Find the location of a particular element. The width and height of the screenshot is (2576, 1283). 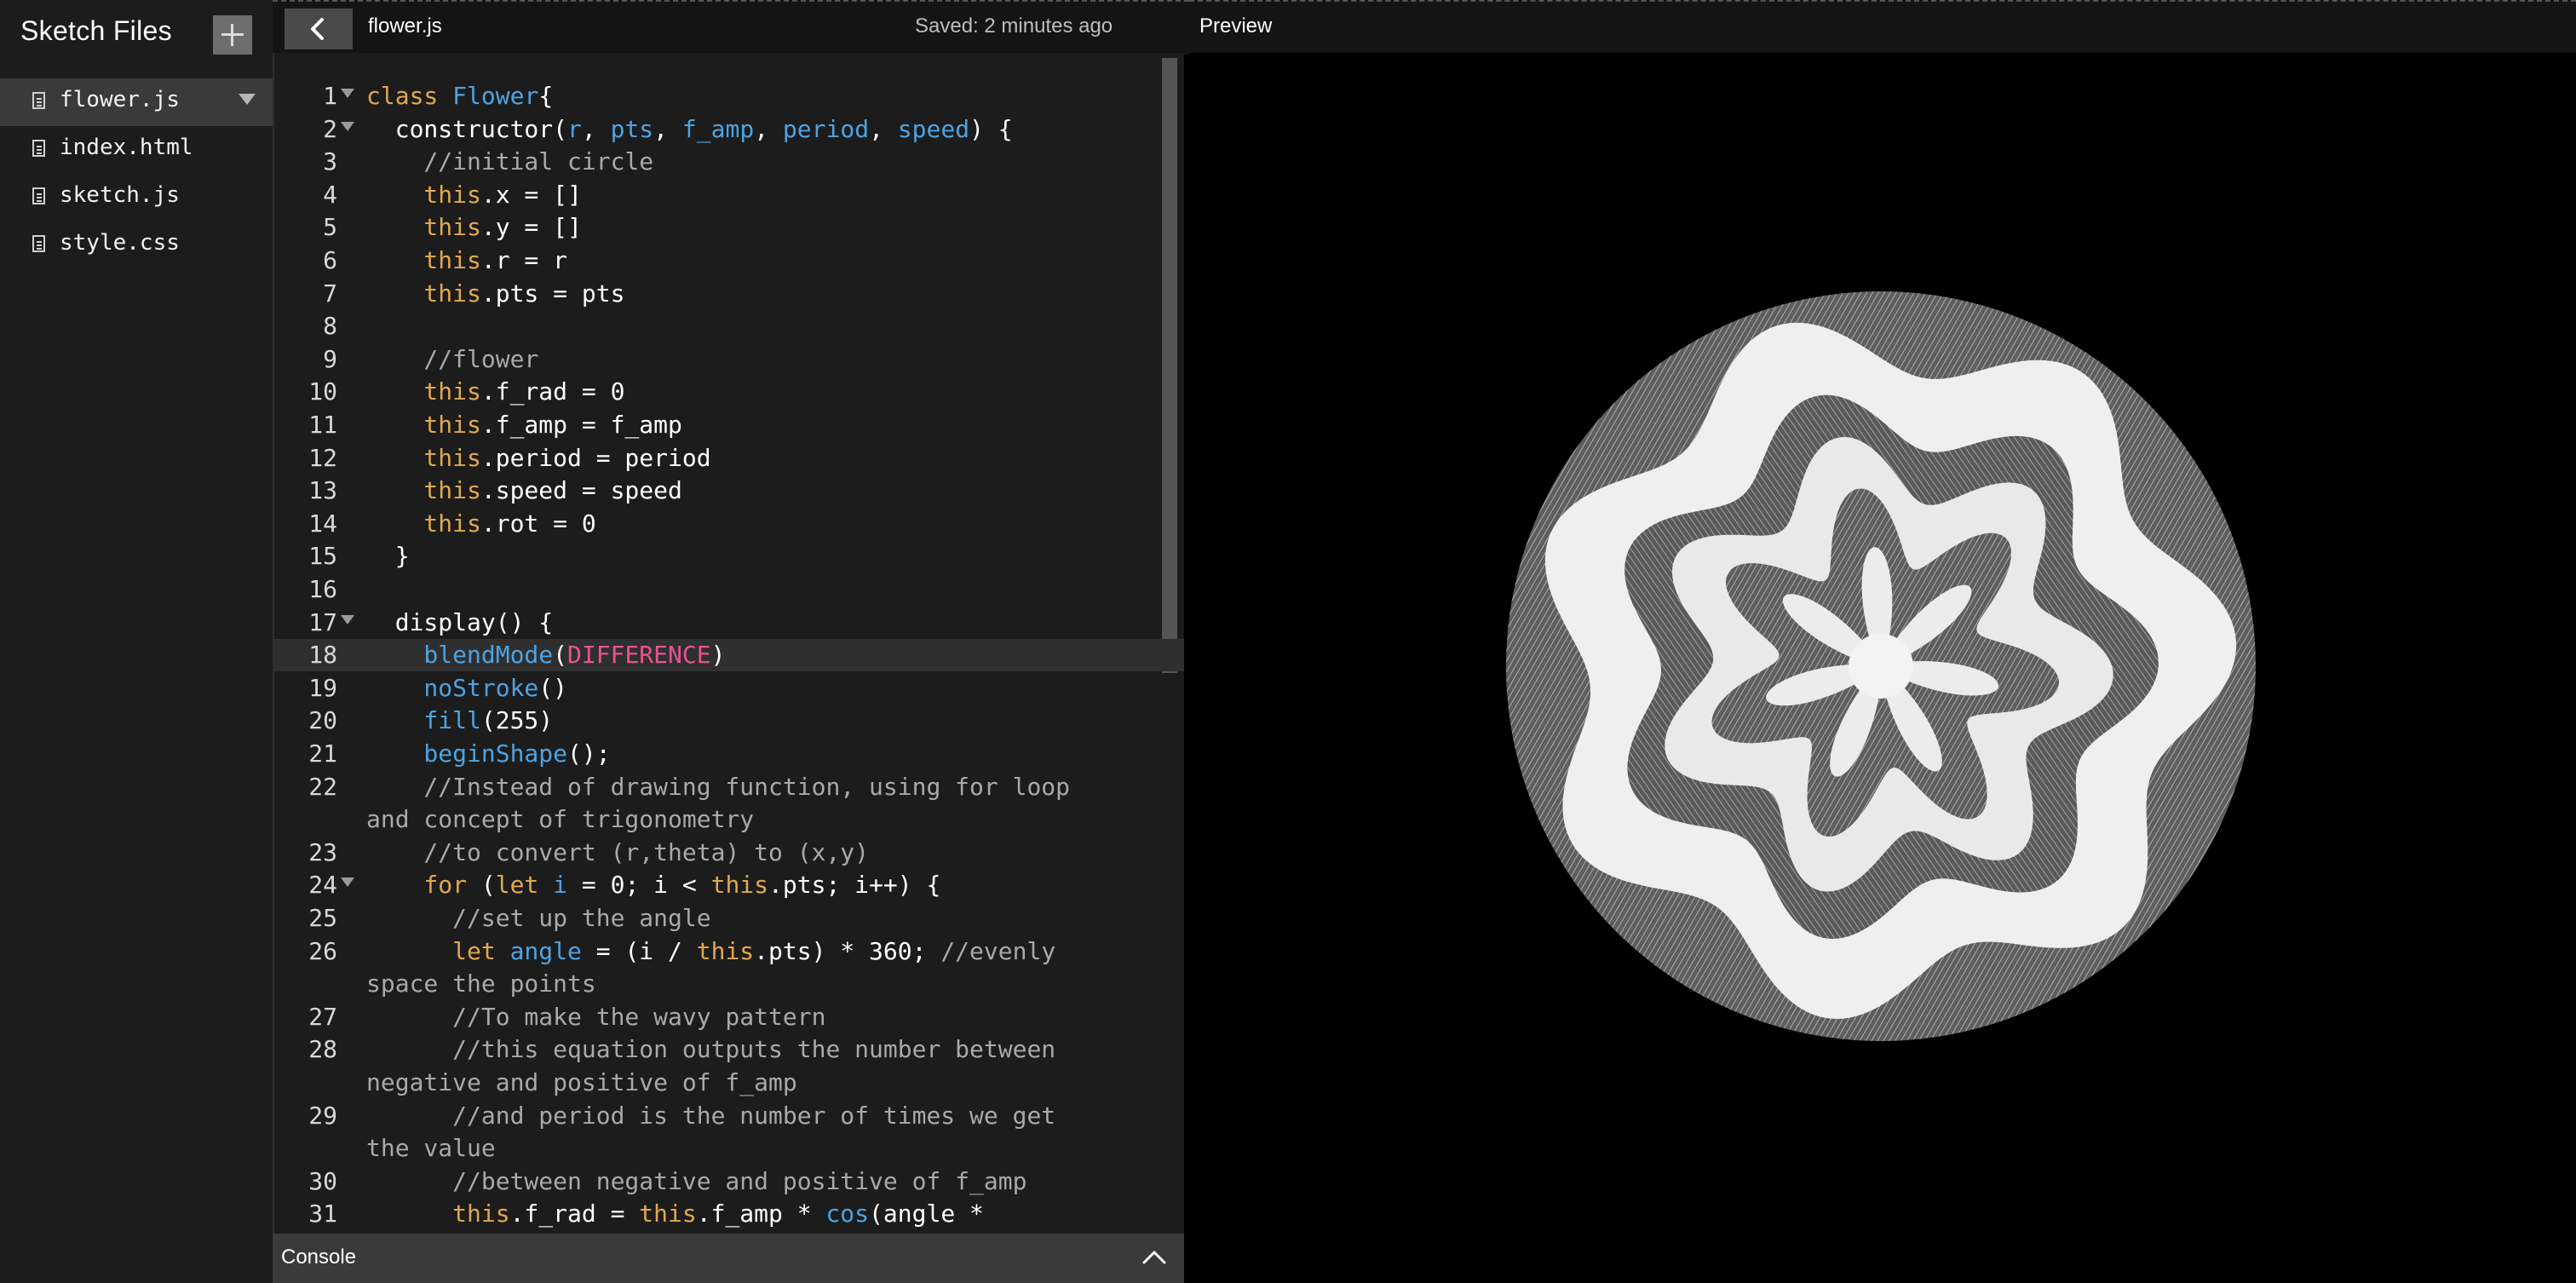

code-line: 18 blendMode(DIFFERENCE) is located at coordinates (729, 655).